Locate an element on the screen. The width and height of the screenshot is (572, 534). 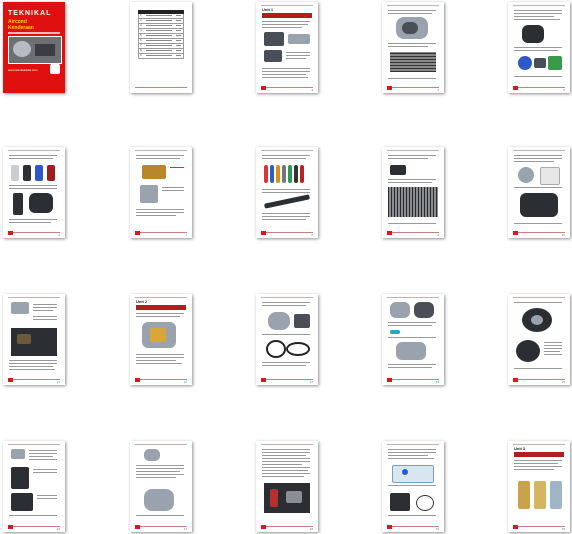
page-thumbnail-7: 7 is located at coordinates (161, 192).